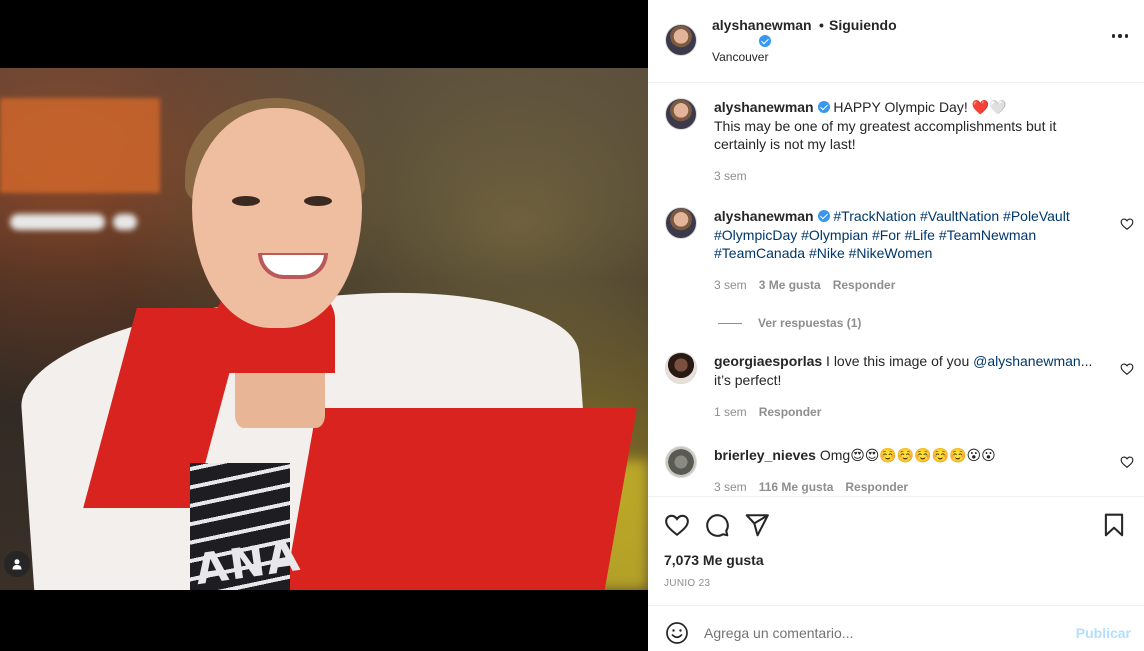 The width and height of the screenshot is (1144, 651). Describe the element at coordinates (863, 25) in the screenshot. I see `follow-status-button: Siguiendo` at that location.